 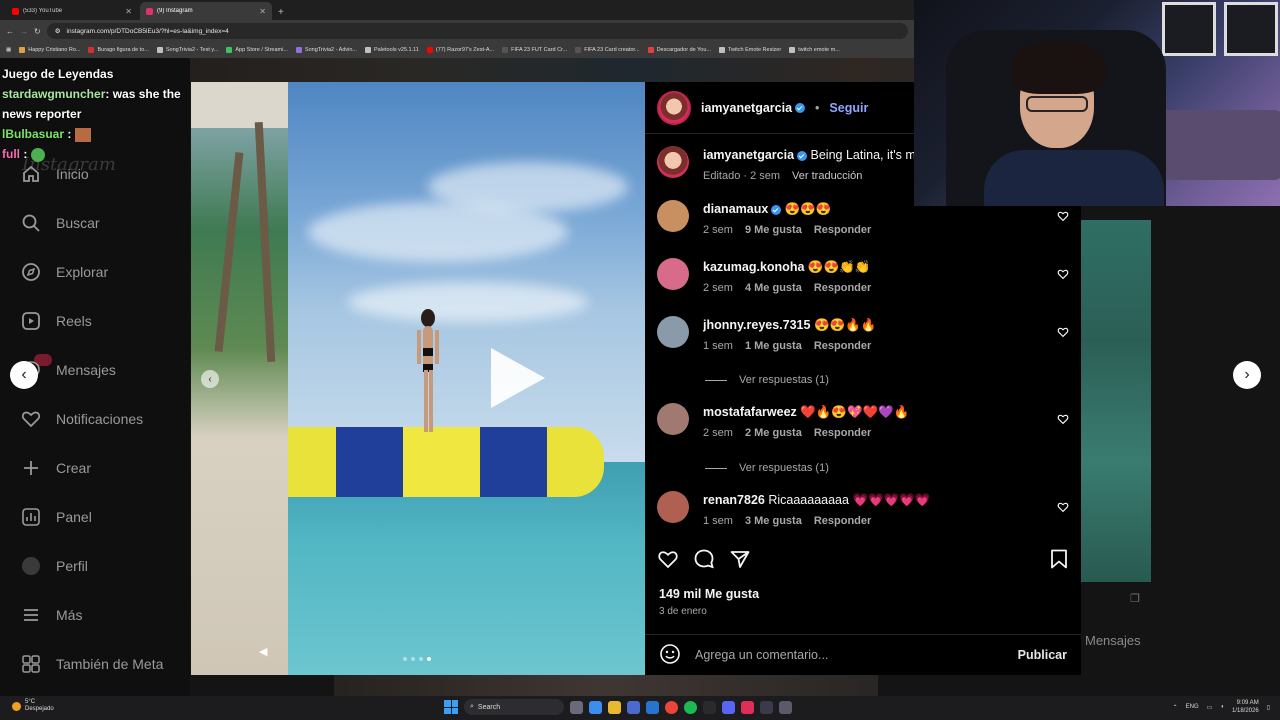 I want to click on messages-floating-button: Mensajes, so click(x=1113, y=640).